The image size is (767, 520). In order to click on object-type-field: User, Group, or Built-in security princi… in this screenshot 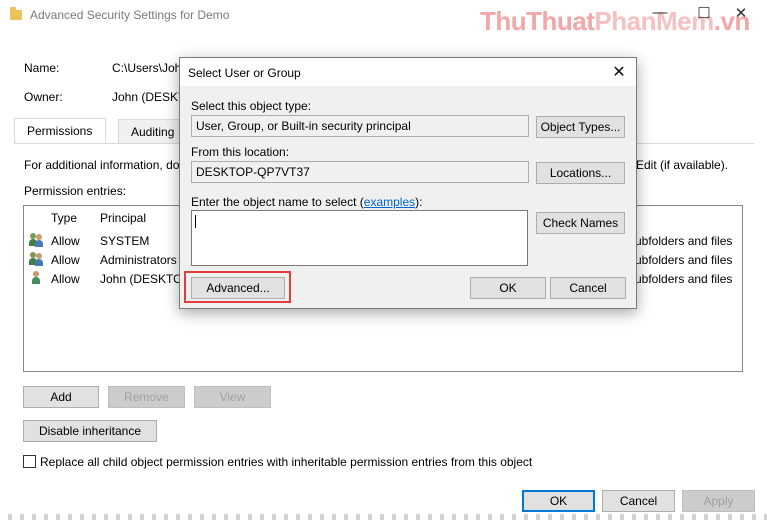, I will do `click(360, 126)`.